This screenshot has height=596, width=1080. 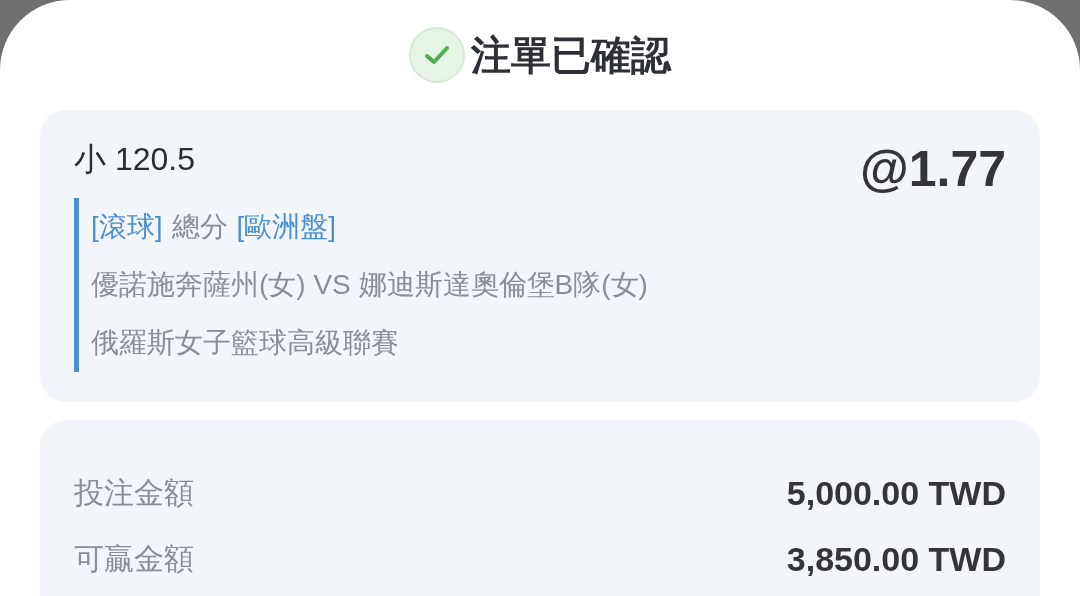 I want to click on league-name: 俄羅斯女子籃球高級聯賽, so click(x=245, y=343).